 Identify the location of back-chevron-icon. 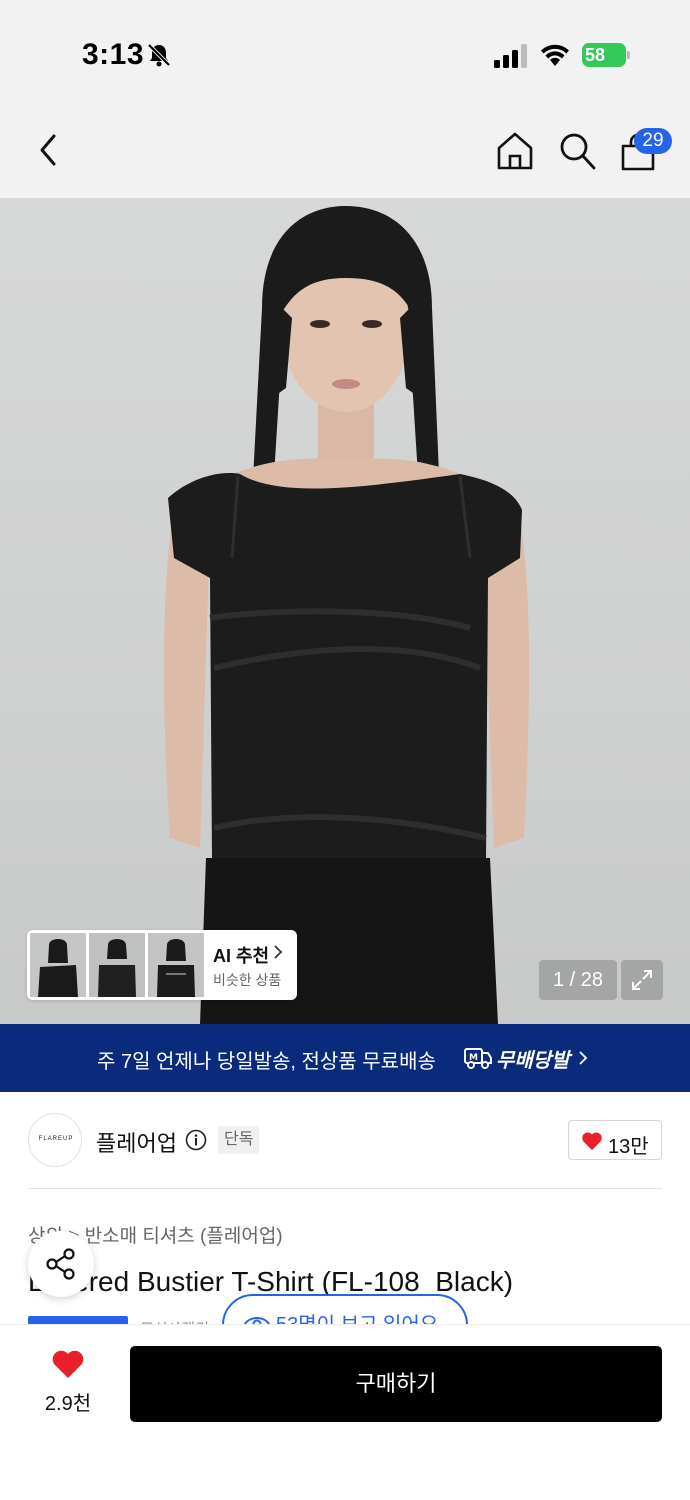
(48, 150).